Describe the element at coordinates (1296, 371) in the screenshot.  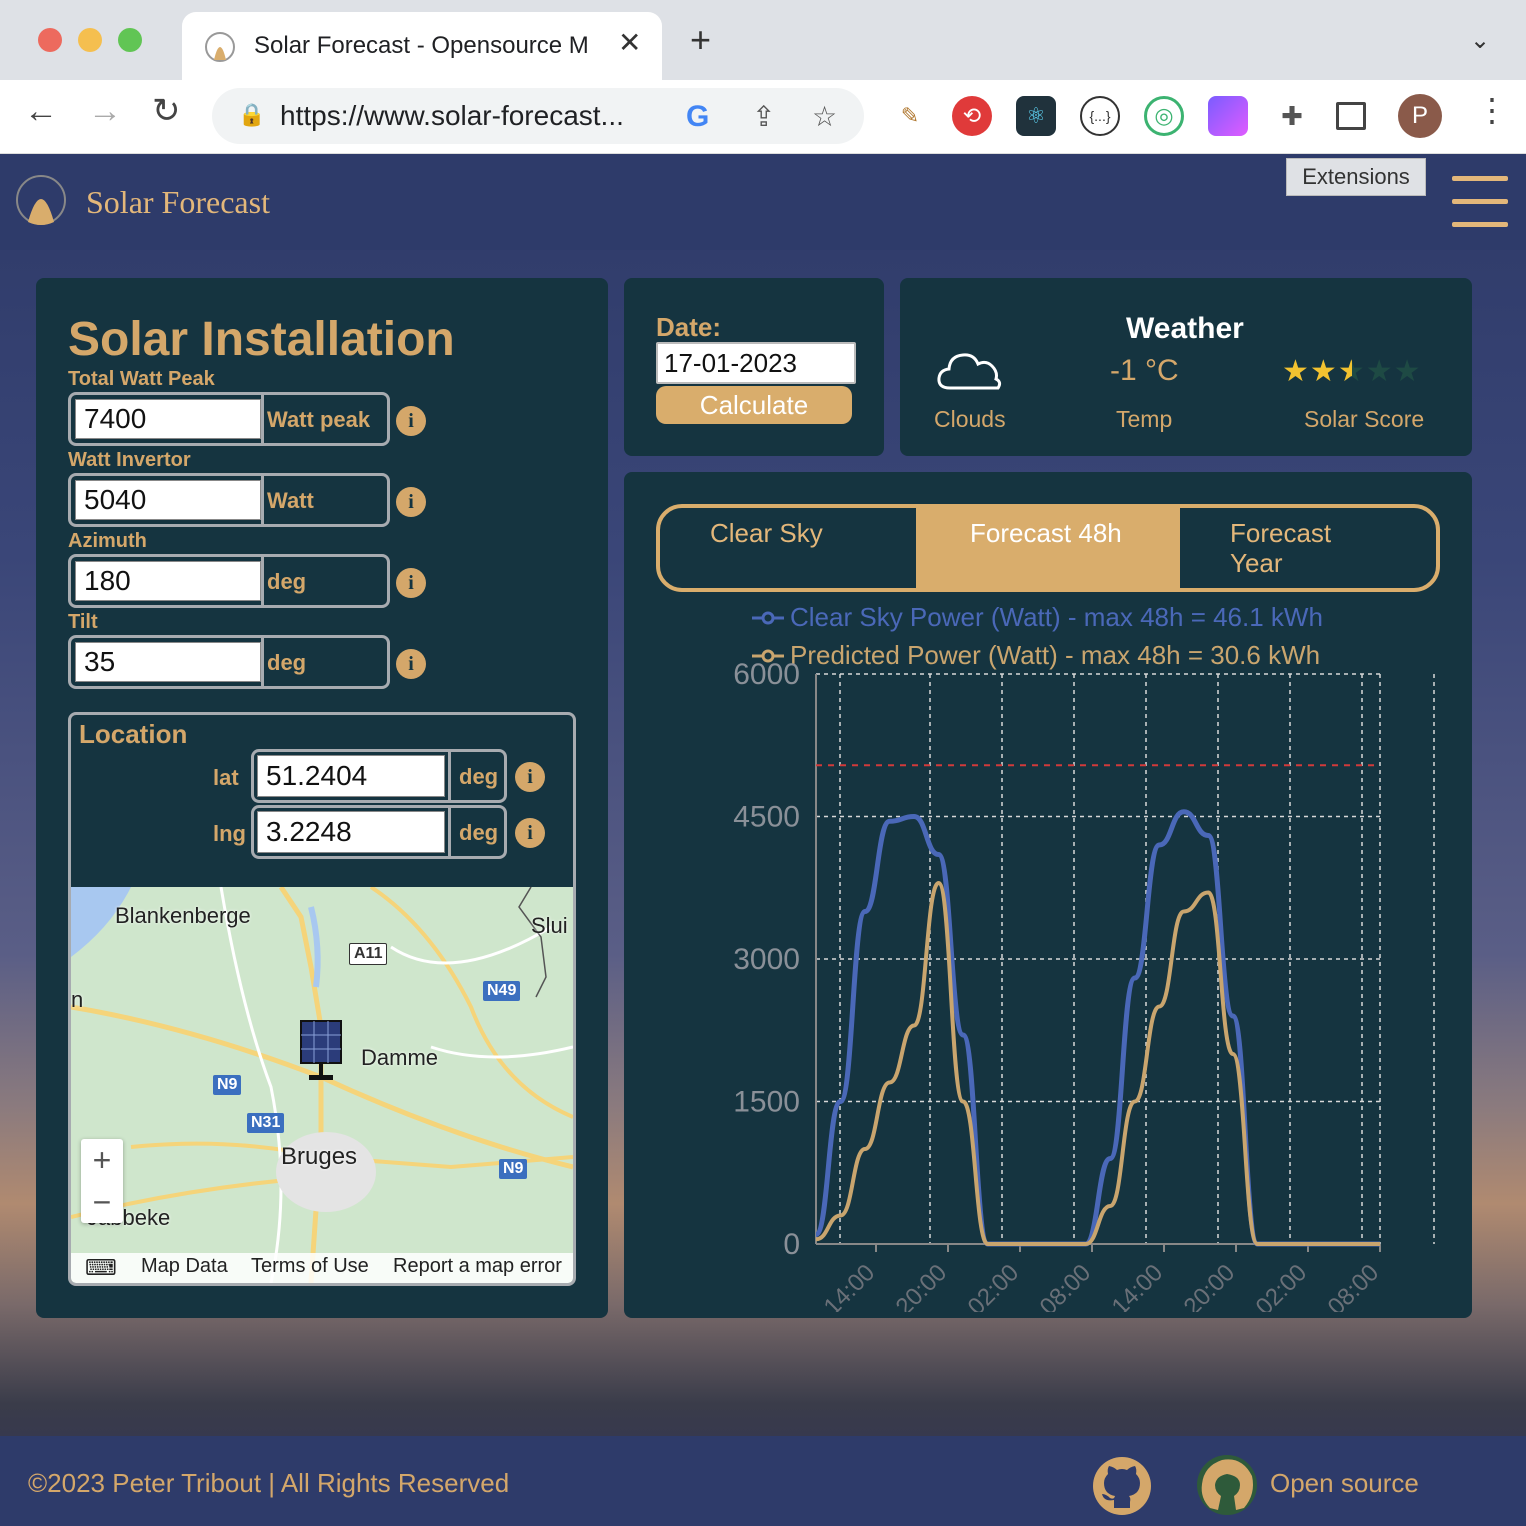
I see `star-icon-filled: ★` at that location.